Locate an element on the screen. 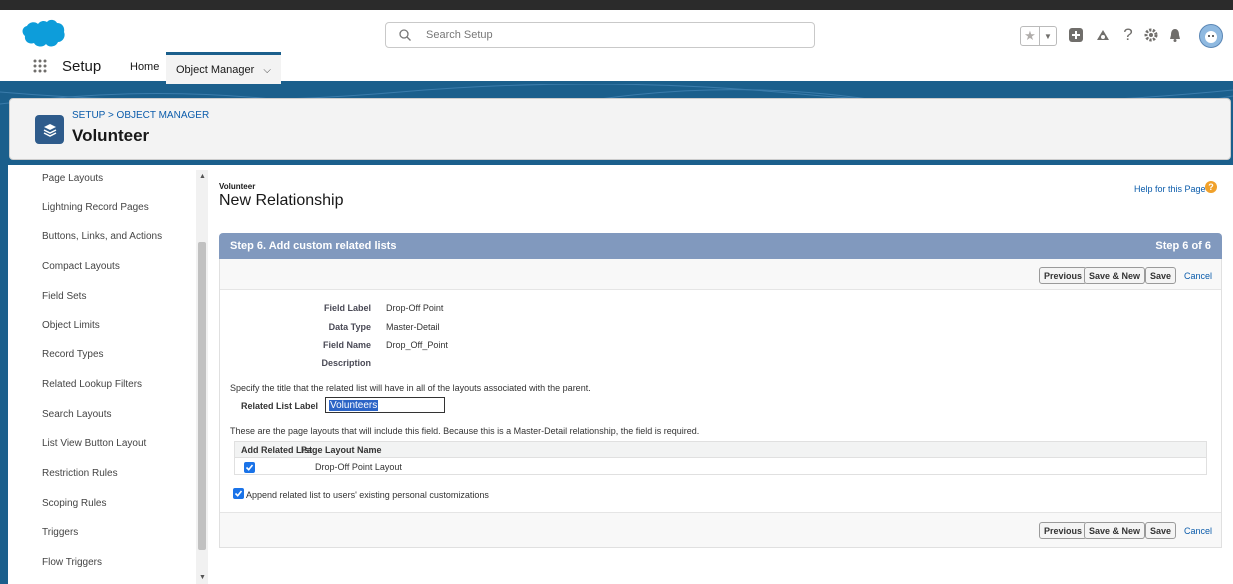  previous-button-bottom: Previous is located at coordinates (1063, 530).